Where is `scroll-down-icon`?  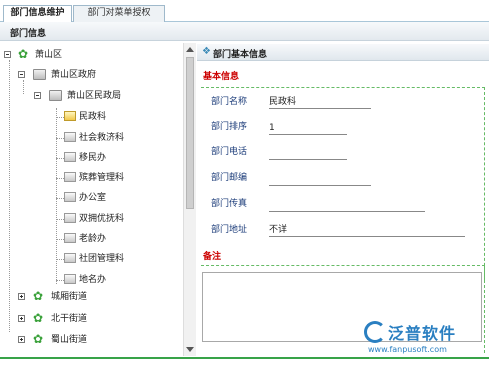
scroll-down-icon is located at coordinates (190, 349).